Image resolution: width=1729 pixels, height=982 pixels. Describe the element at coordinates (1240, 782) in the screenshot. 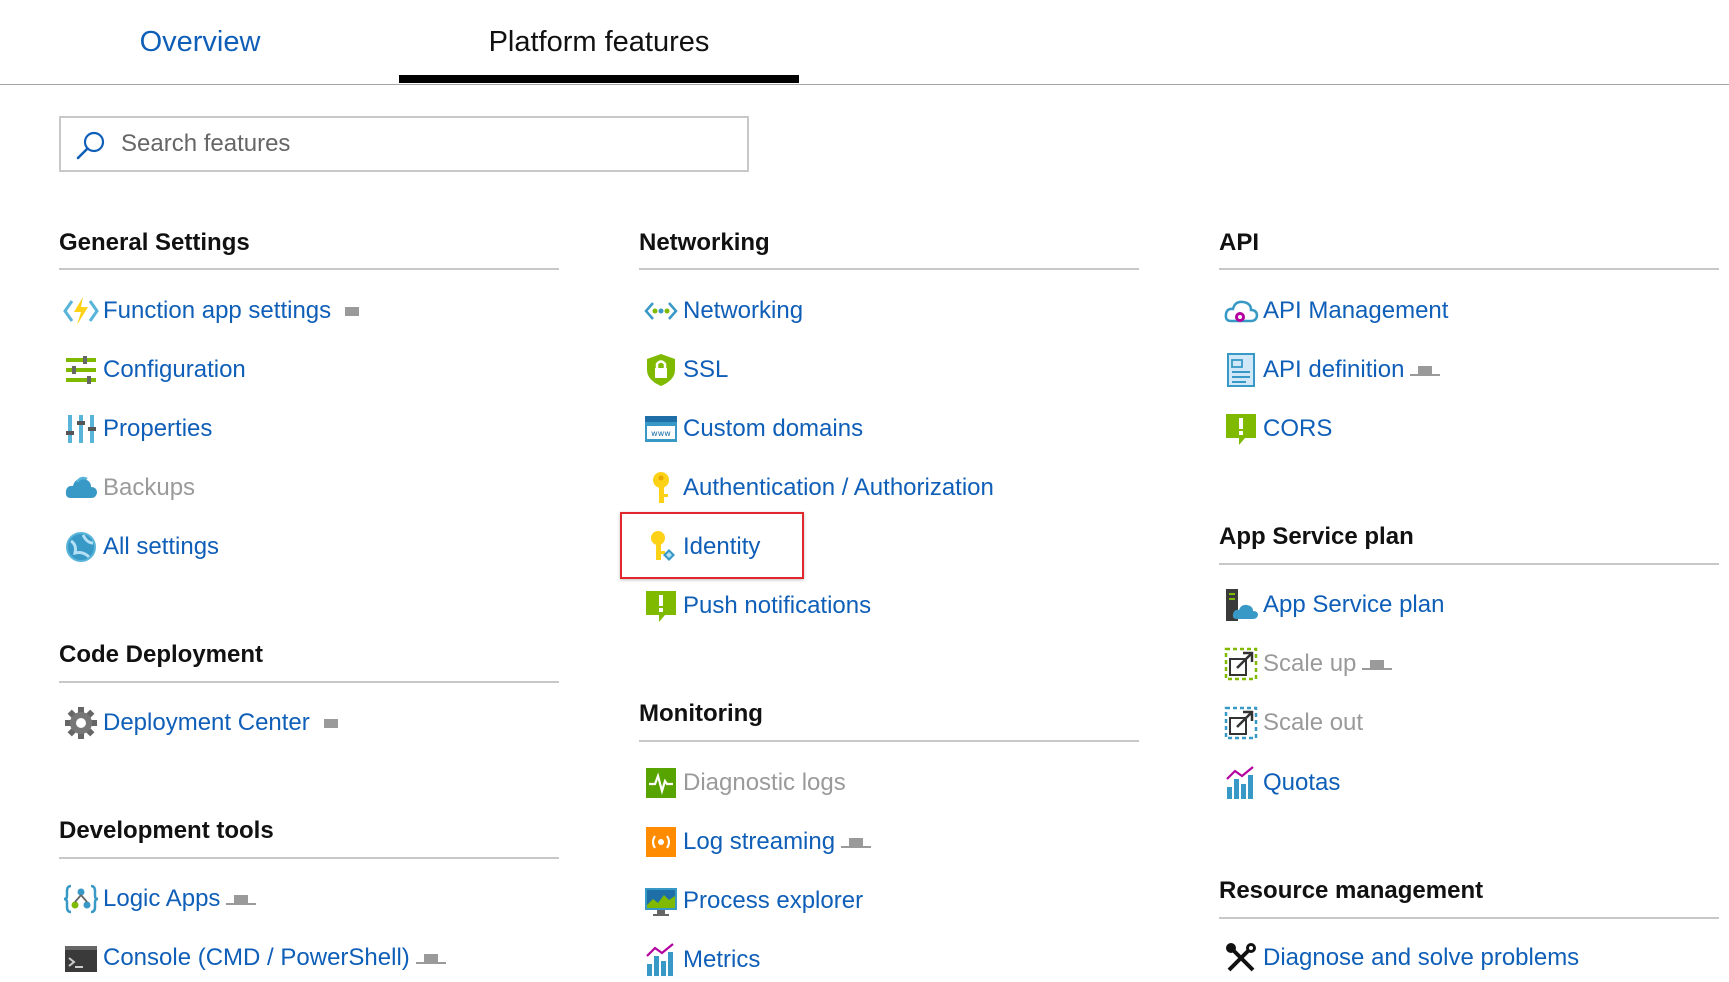

I see `quotas-icon` at that location.